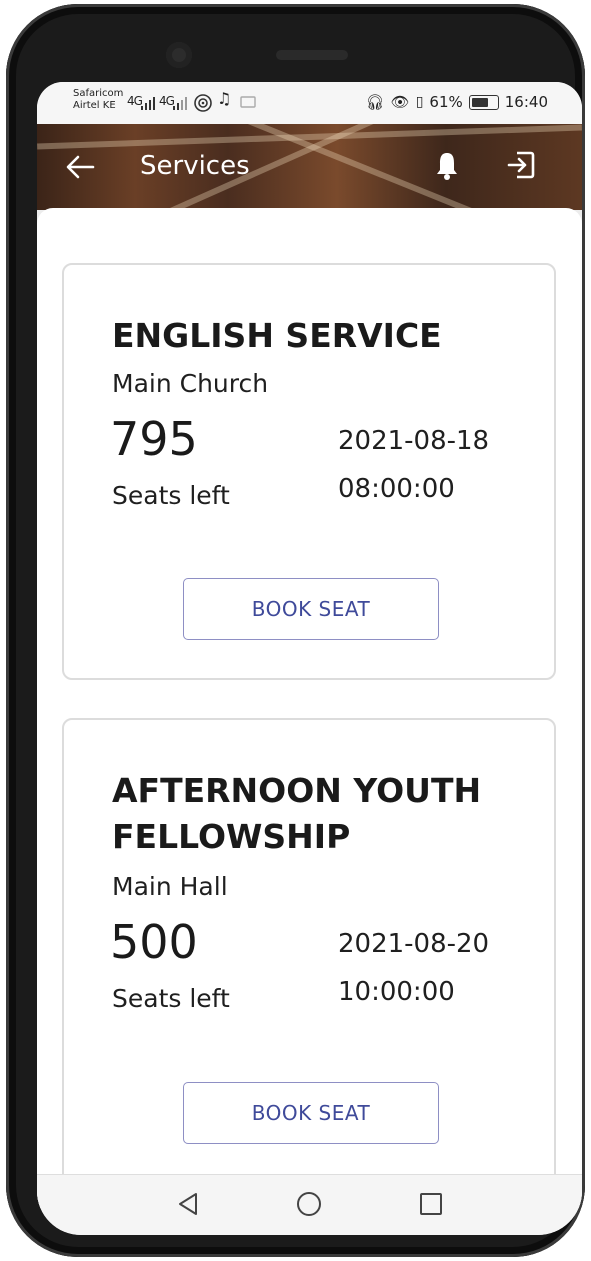 This screenshot has width=591, height=1261. I want to click on nav-home-icon, so click(309, 1204).